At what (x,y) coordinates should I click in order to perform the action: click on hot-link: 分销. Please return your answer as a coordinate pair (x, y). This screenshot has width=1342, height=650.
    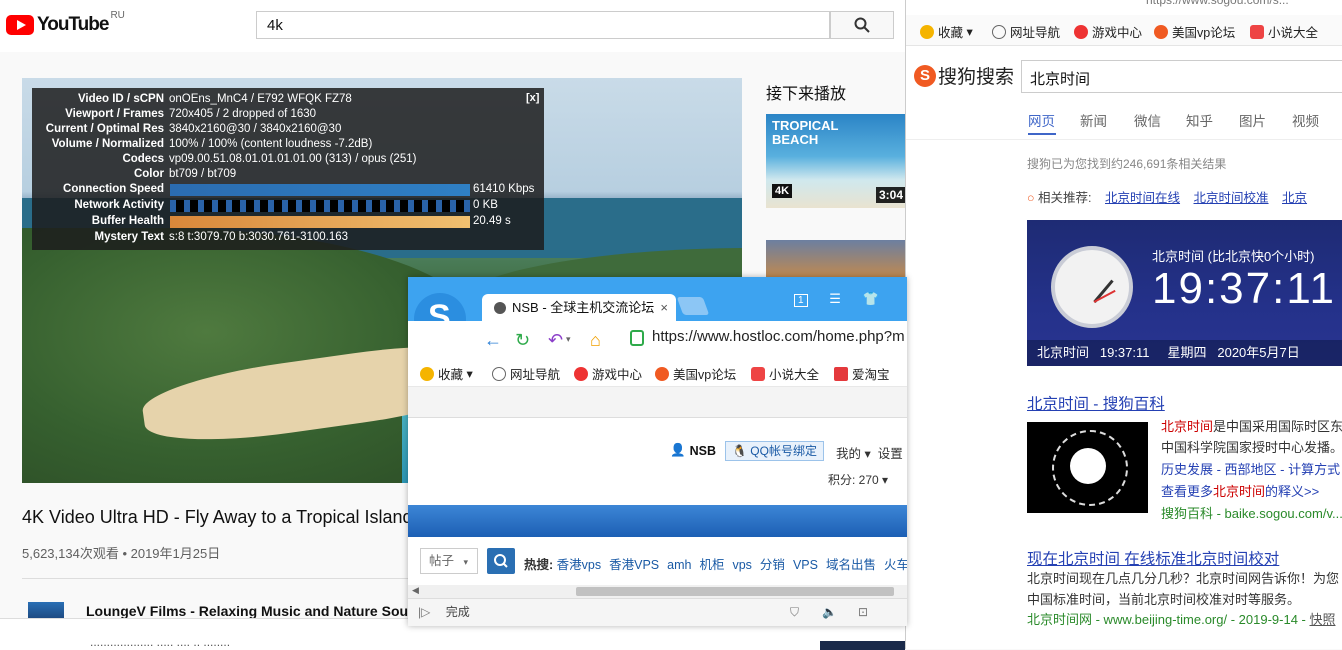
    Looking at the image, I should click on (772, 565).